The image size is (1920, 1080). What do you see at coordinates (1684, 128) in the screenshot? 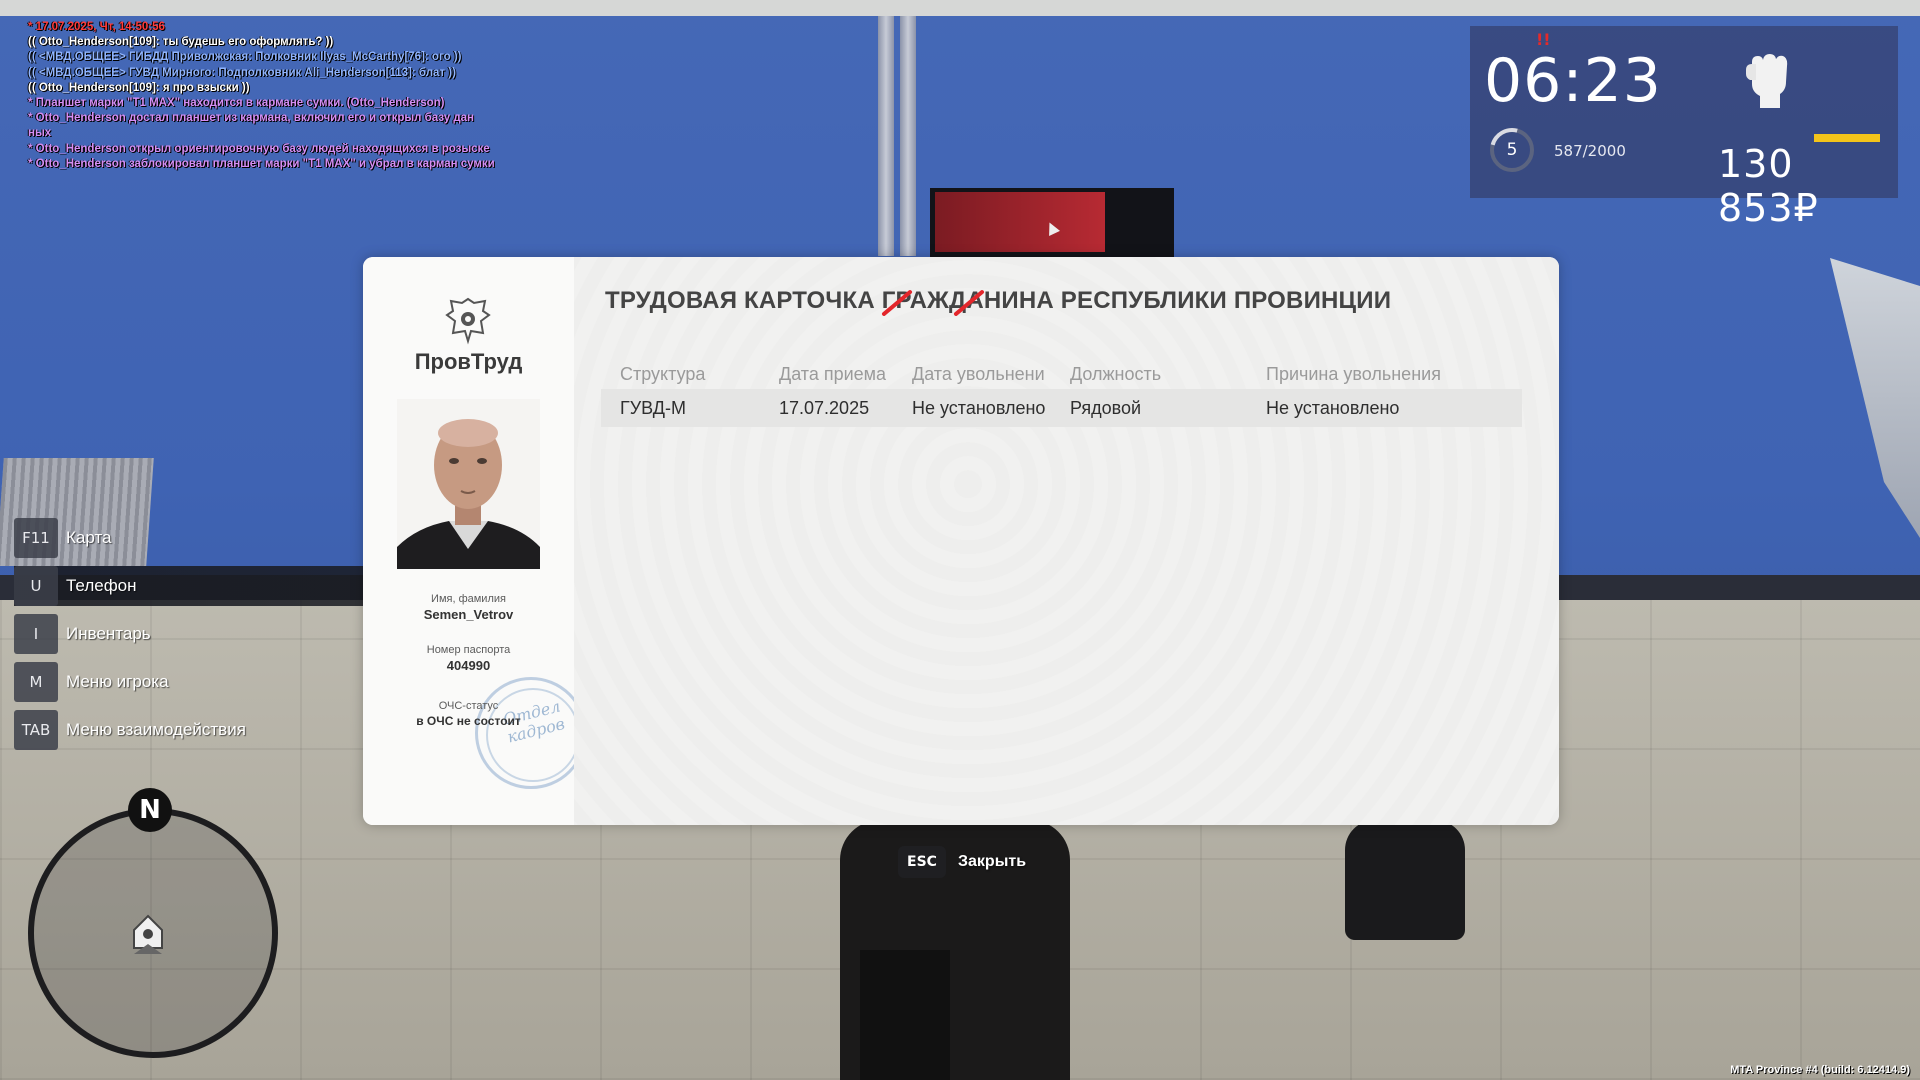
I see `hud-panel: !! 06:23 5 587/2000 130 853₽` at bounding box center [1684, 128].